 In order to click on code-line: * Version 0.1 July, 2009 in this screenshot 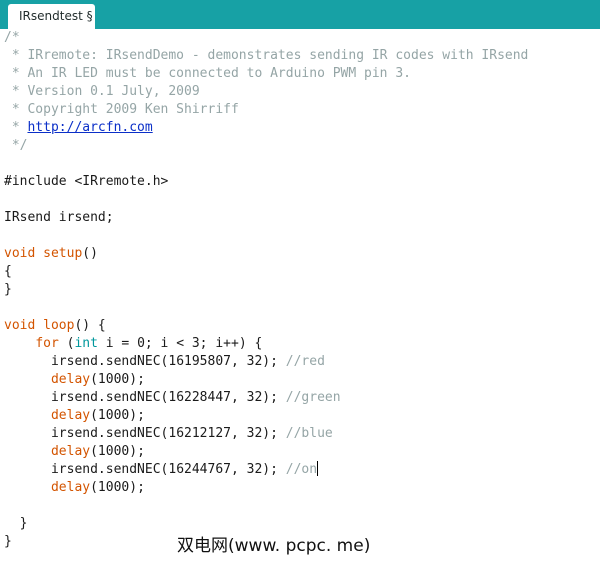, I will do `click(102, 91)`.